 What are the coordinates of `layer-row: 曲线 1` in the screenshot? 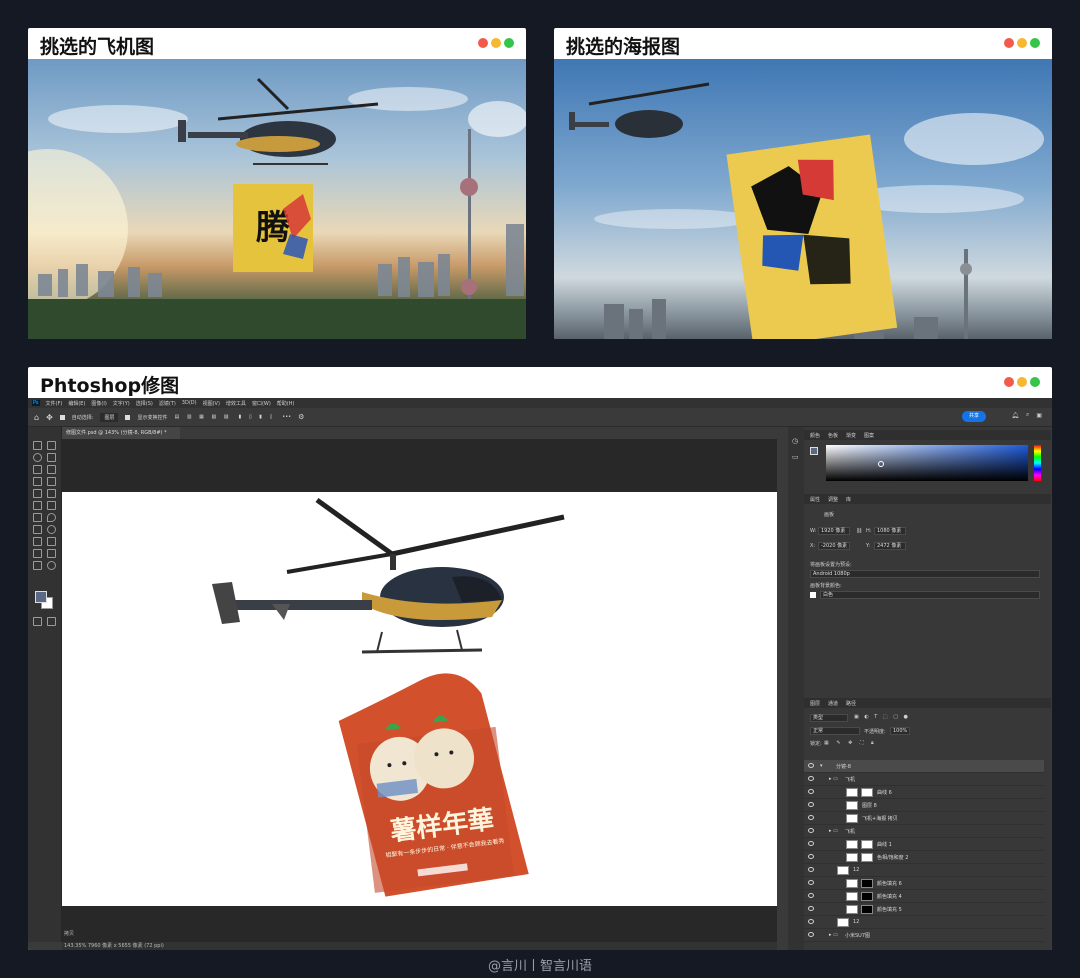 It's located at (924, 844).